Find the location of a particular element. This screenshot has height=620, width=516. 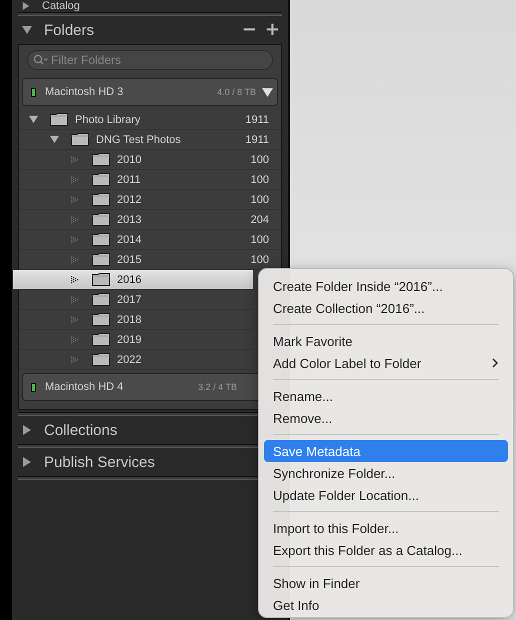

volume-name: Macintosh HD 3 is located at coordinates (84, 92).